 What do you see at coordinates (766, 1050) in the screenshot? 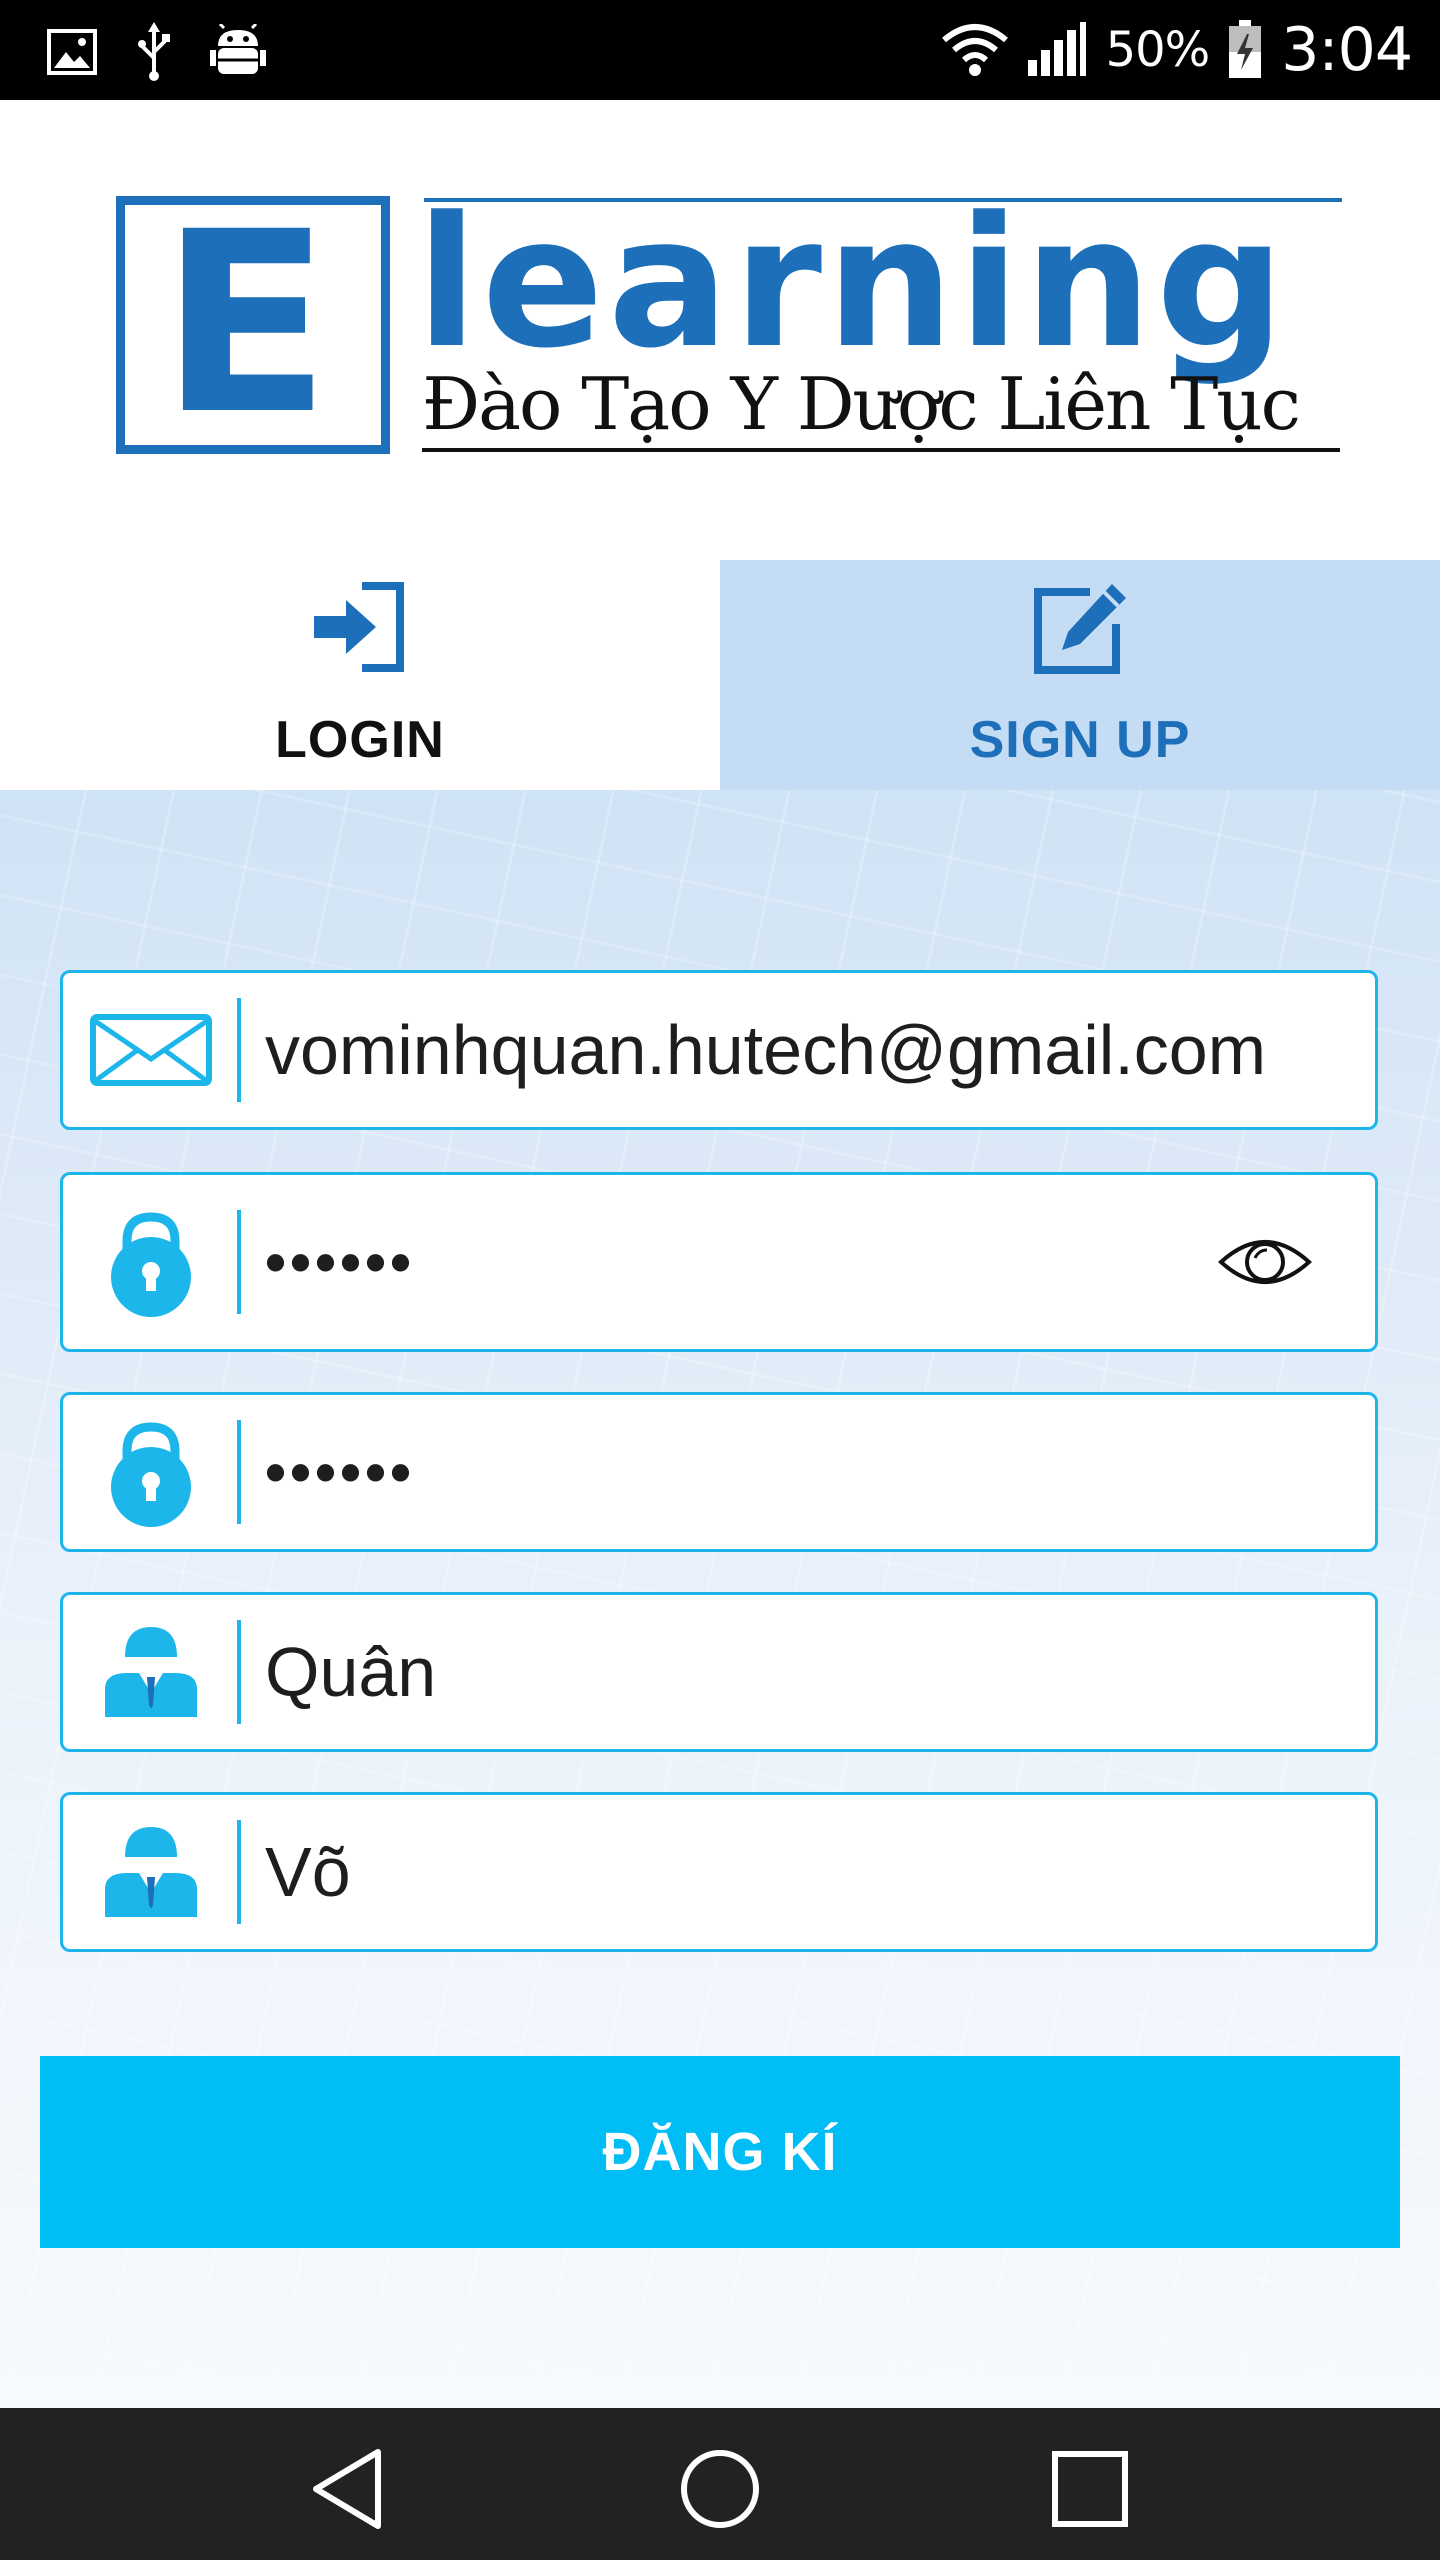
I see `email-value: vominhquan.hutech@gmail.com` at bounding box center [766, 1050].